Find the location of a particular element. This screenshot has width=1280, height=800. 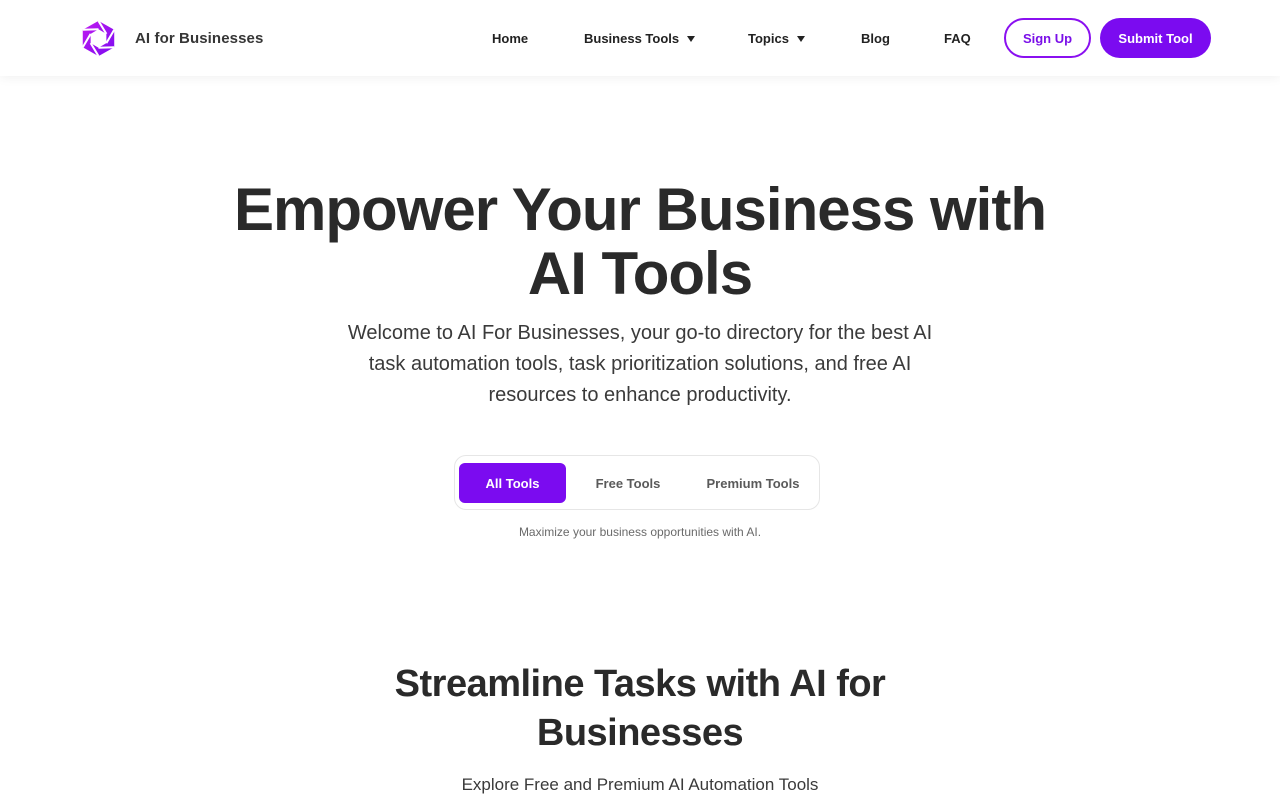

nav-faq-label: FAQ is located at coordinates (957, 38).